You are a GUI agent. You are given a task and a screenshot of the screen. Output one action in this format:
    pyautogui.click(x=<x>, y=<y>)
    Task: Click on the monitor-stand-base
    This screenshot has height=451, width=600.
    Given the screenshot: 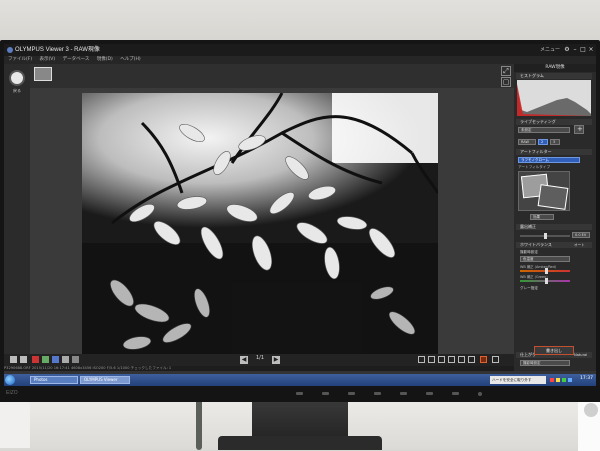 What is the action you would take?
    pyautogui.click(x=300, y=443)
    